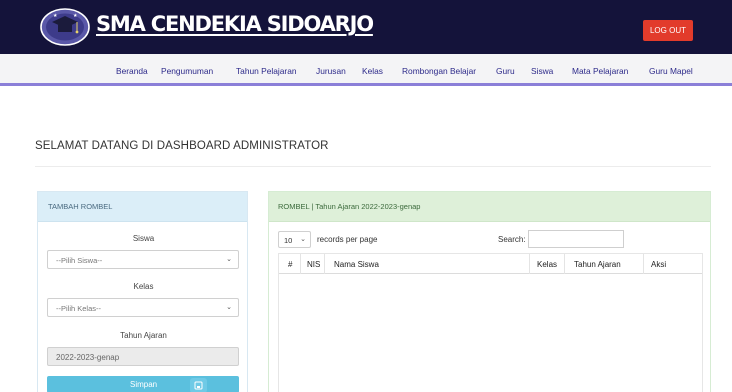  Describe the element at coordinates (143, 238) in the screenshot. I see `siswa-label: Siswa` at that location.